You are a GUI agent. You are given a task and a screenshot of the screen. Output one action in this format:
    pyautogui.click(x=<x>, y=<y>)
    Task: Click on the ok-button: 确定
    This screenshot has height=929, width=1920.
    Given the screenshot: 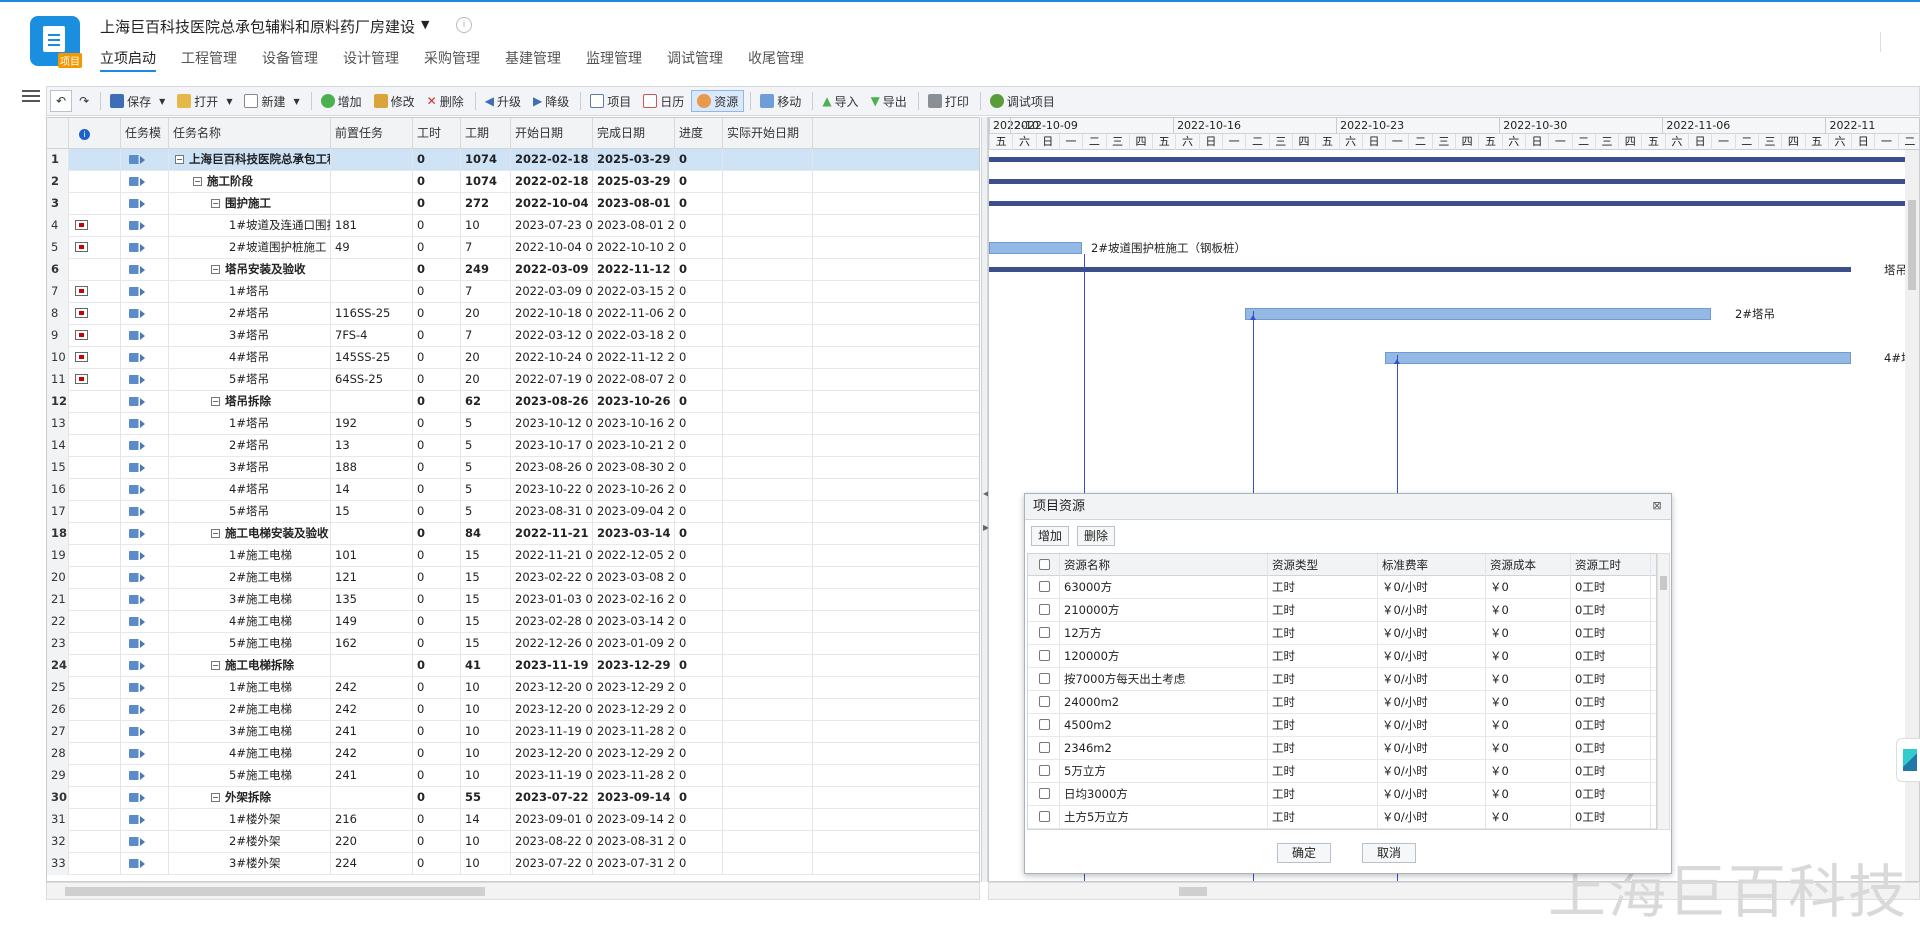 What is the action you would take?
    pyautogui.click(x=1304, y=853)
    